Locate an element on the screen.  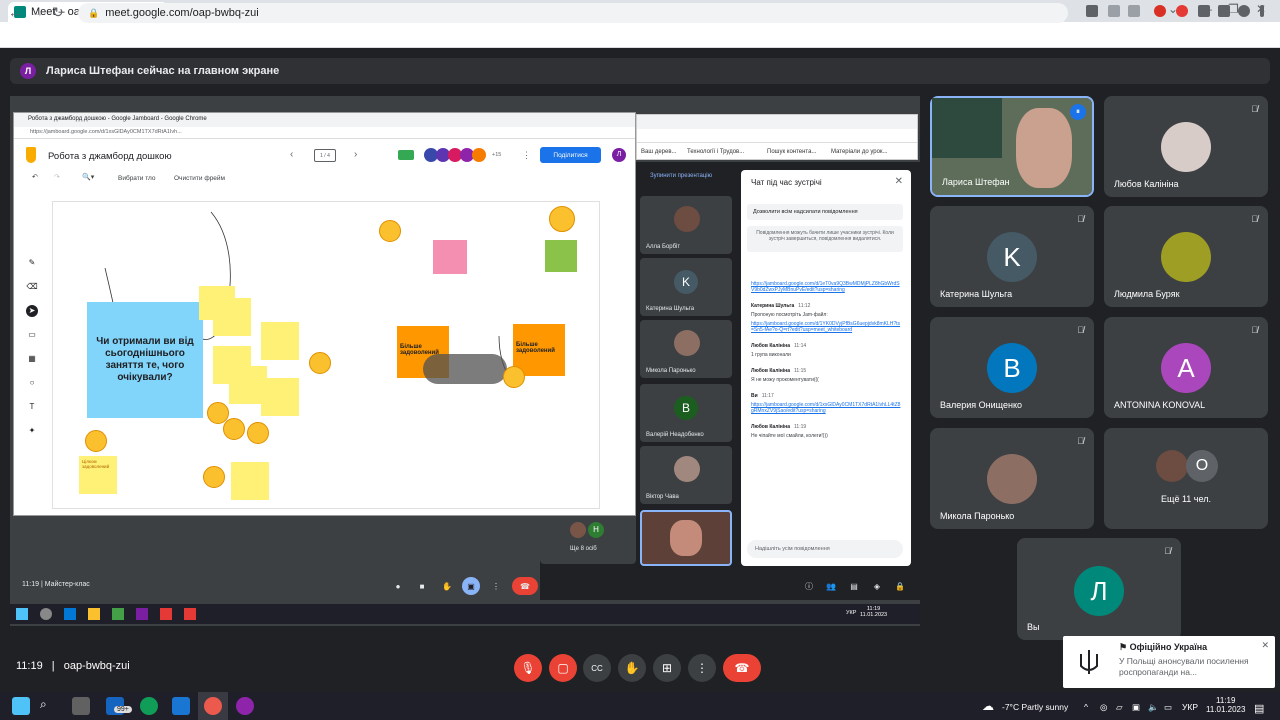
extensions-icon is located at coordinates (1204, 11).